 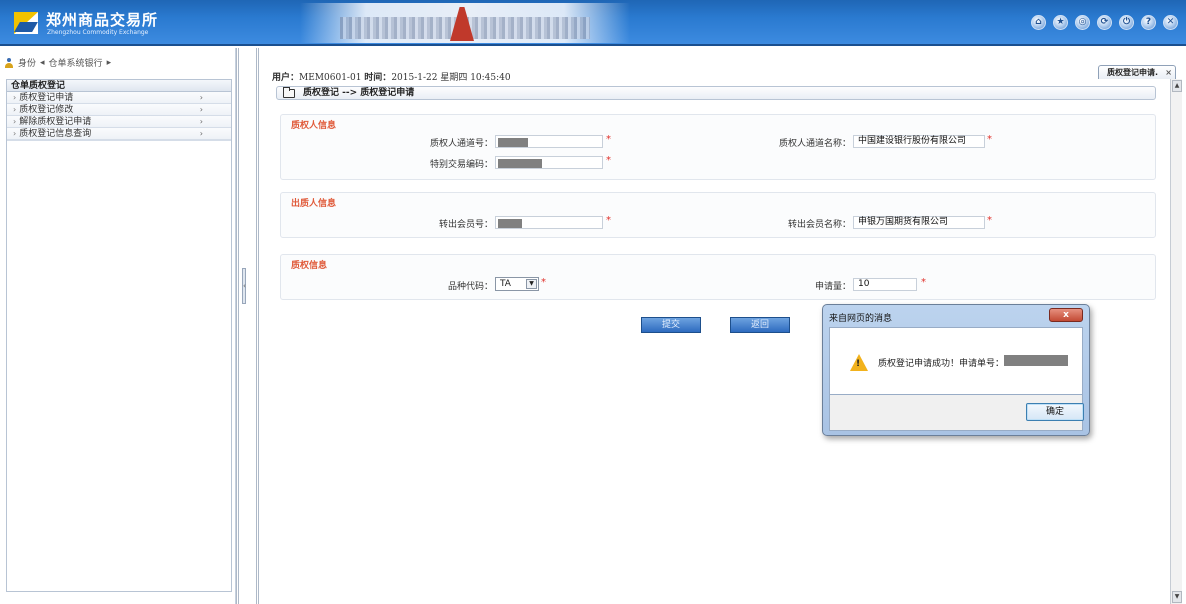 What do you see at coordinates (46, 110) in the screenshot?
I see `sidebar-item-label: 质权登记修改` at bounding box center [46, 110].